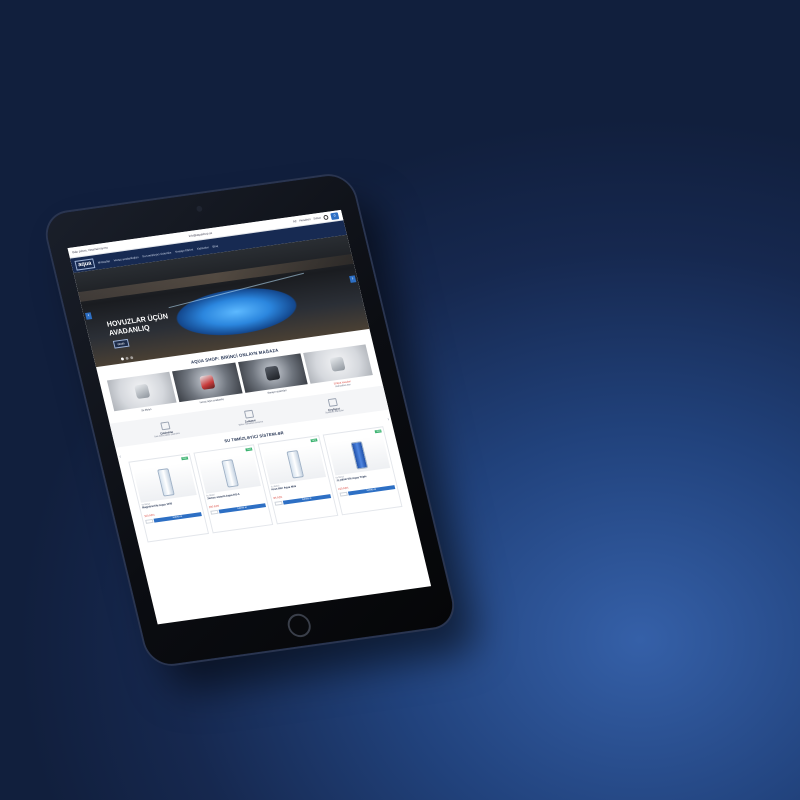 This screenshot has width=800, height=800. What do you see at coordinates (332, 402) in the screenshot?
I see `certificate-icon` at bounding box center [332, 402].